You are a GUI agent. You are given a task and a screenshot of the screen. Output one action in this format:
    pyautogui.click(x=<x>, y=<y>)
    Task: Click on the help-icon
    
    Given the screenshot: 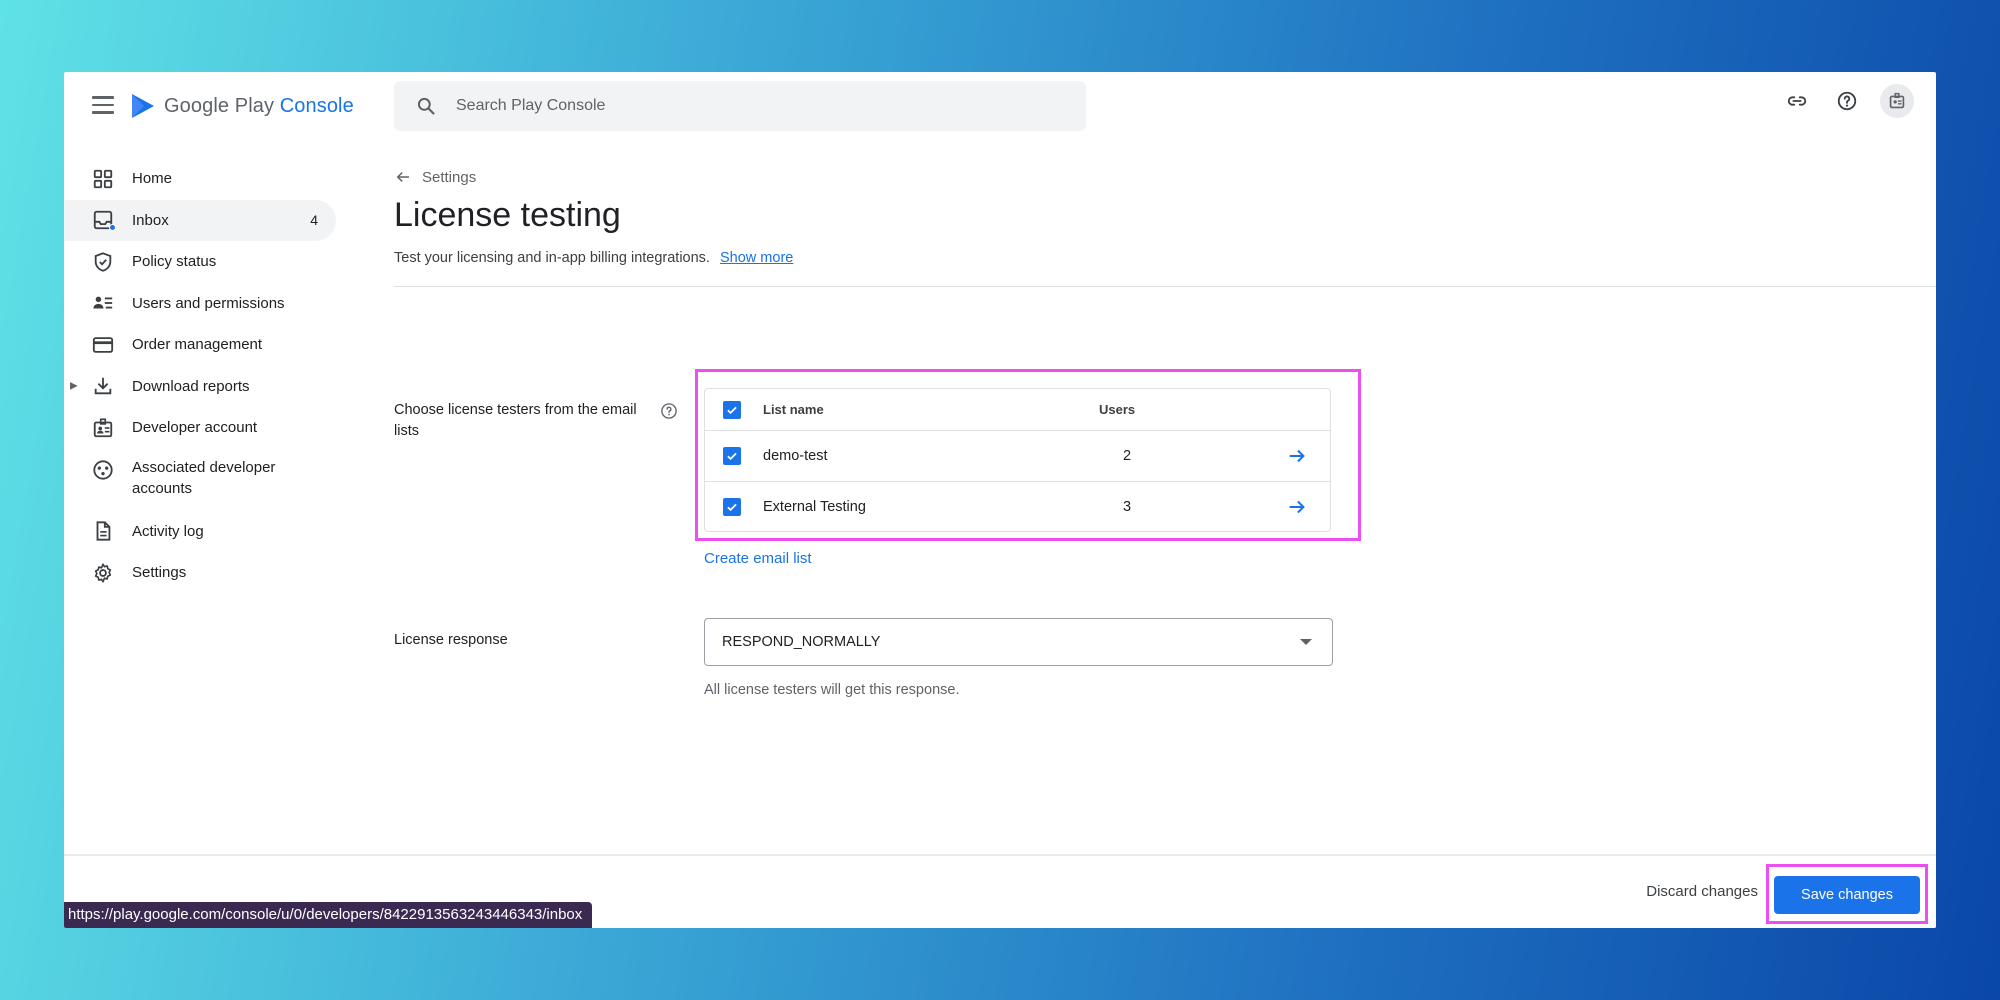 What is the action you would take?
    pyautogui.click(x=1847, y=101)
    